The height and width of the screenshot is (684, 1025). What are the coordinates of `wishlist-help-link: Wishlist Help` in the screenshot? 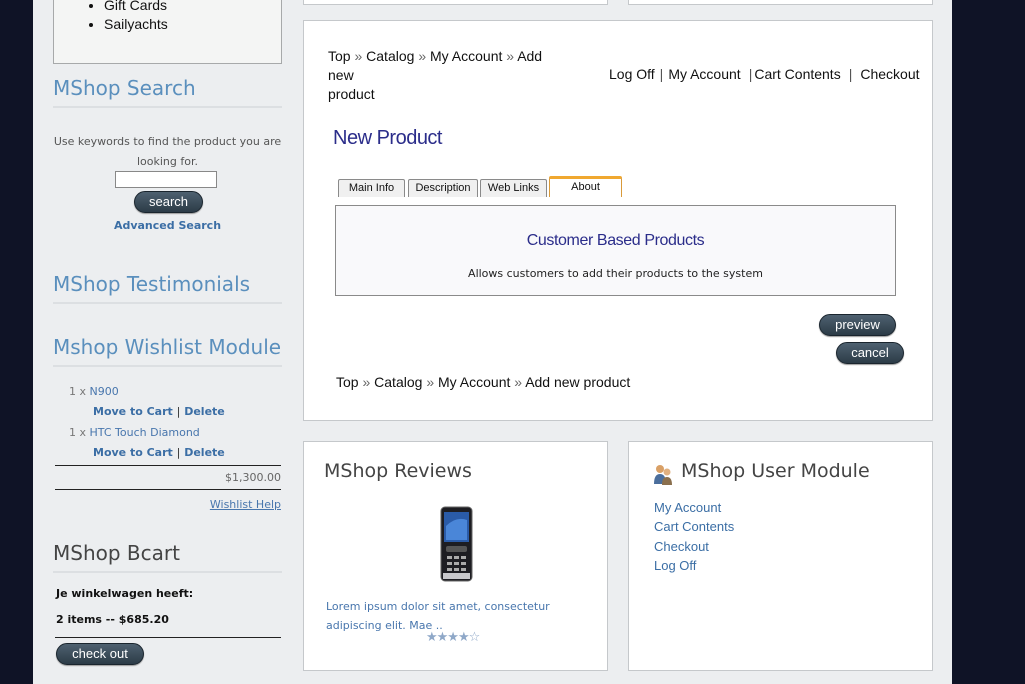 It's located at (168, 504).